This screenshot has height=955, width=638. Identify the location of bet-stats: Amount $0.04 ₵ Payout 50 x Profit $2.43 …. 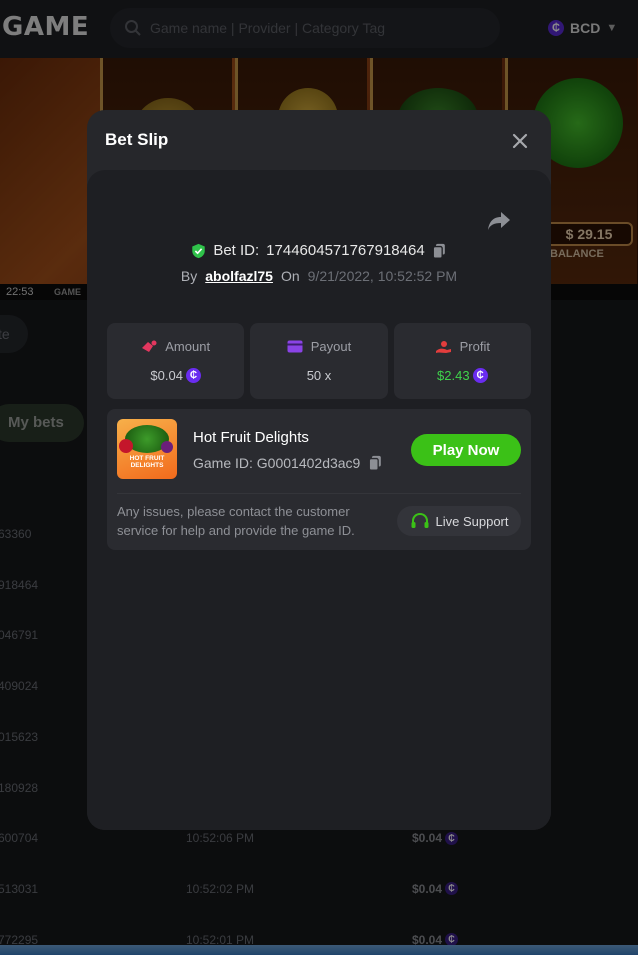
(319, 361).